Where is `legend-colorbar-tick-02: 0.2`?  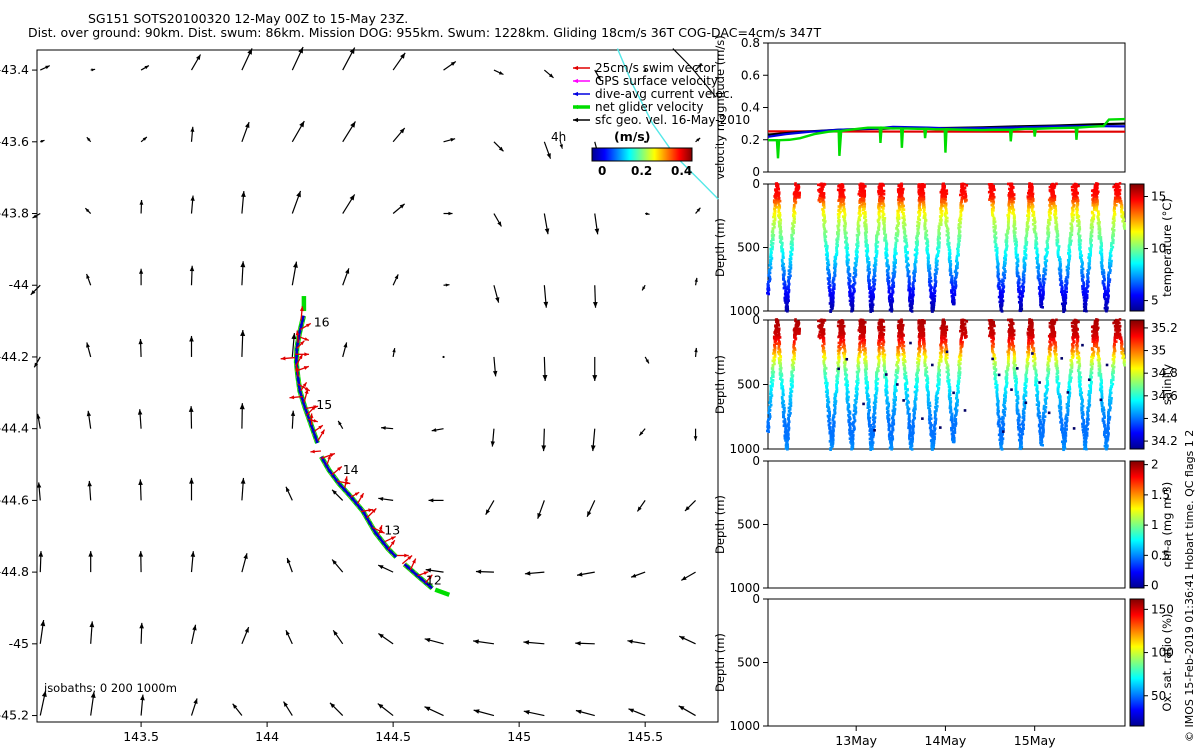
legend-colorbar-tick-02: 0.2 is located at coordinates (642, 171).